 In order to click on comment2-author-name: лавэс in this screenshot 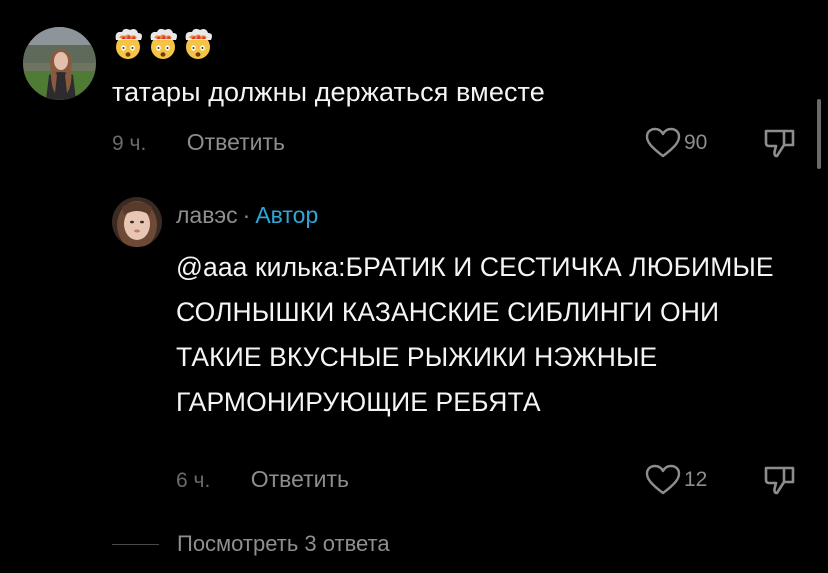, I will do `click(207, 215)`.